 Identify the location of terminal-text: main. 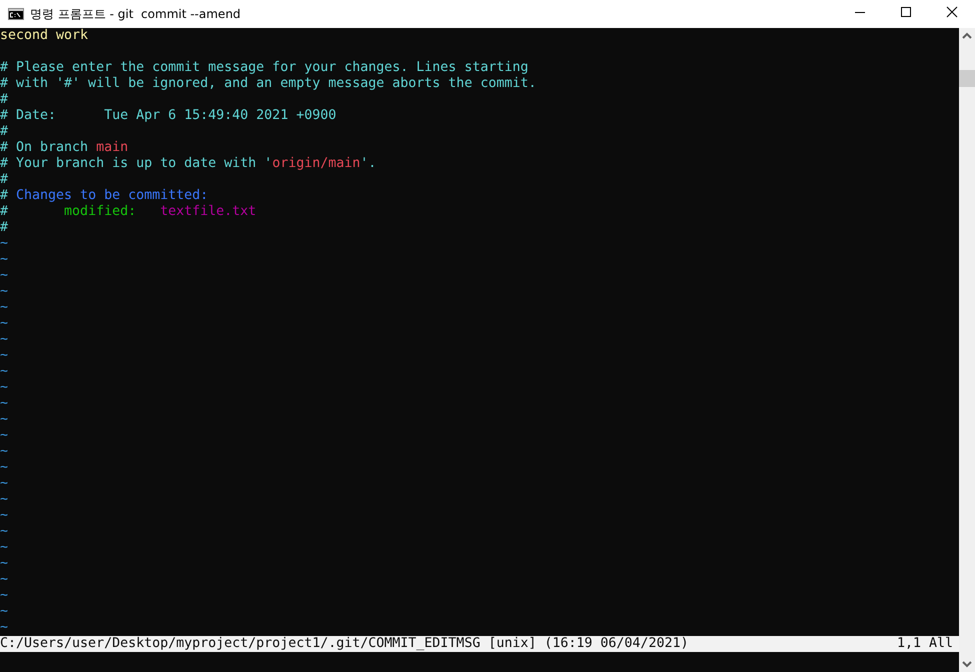
(112, 147).